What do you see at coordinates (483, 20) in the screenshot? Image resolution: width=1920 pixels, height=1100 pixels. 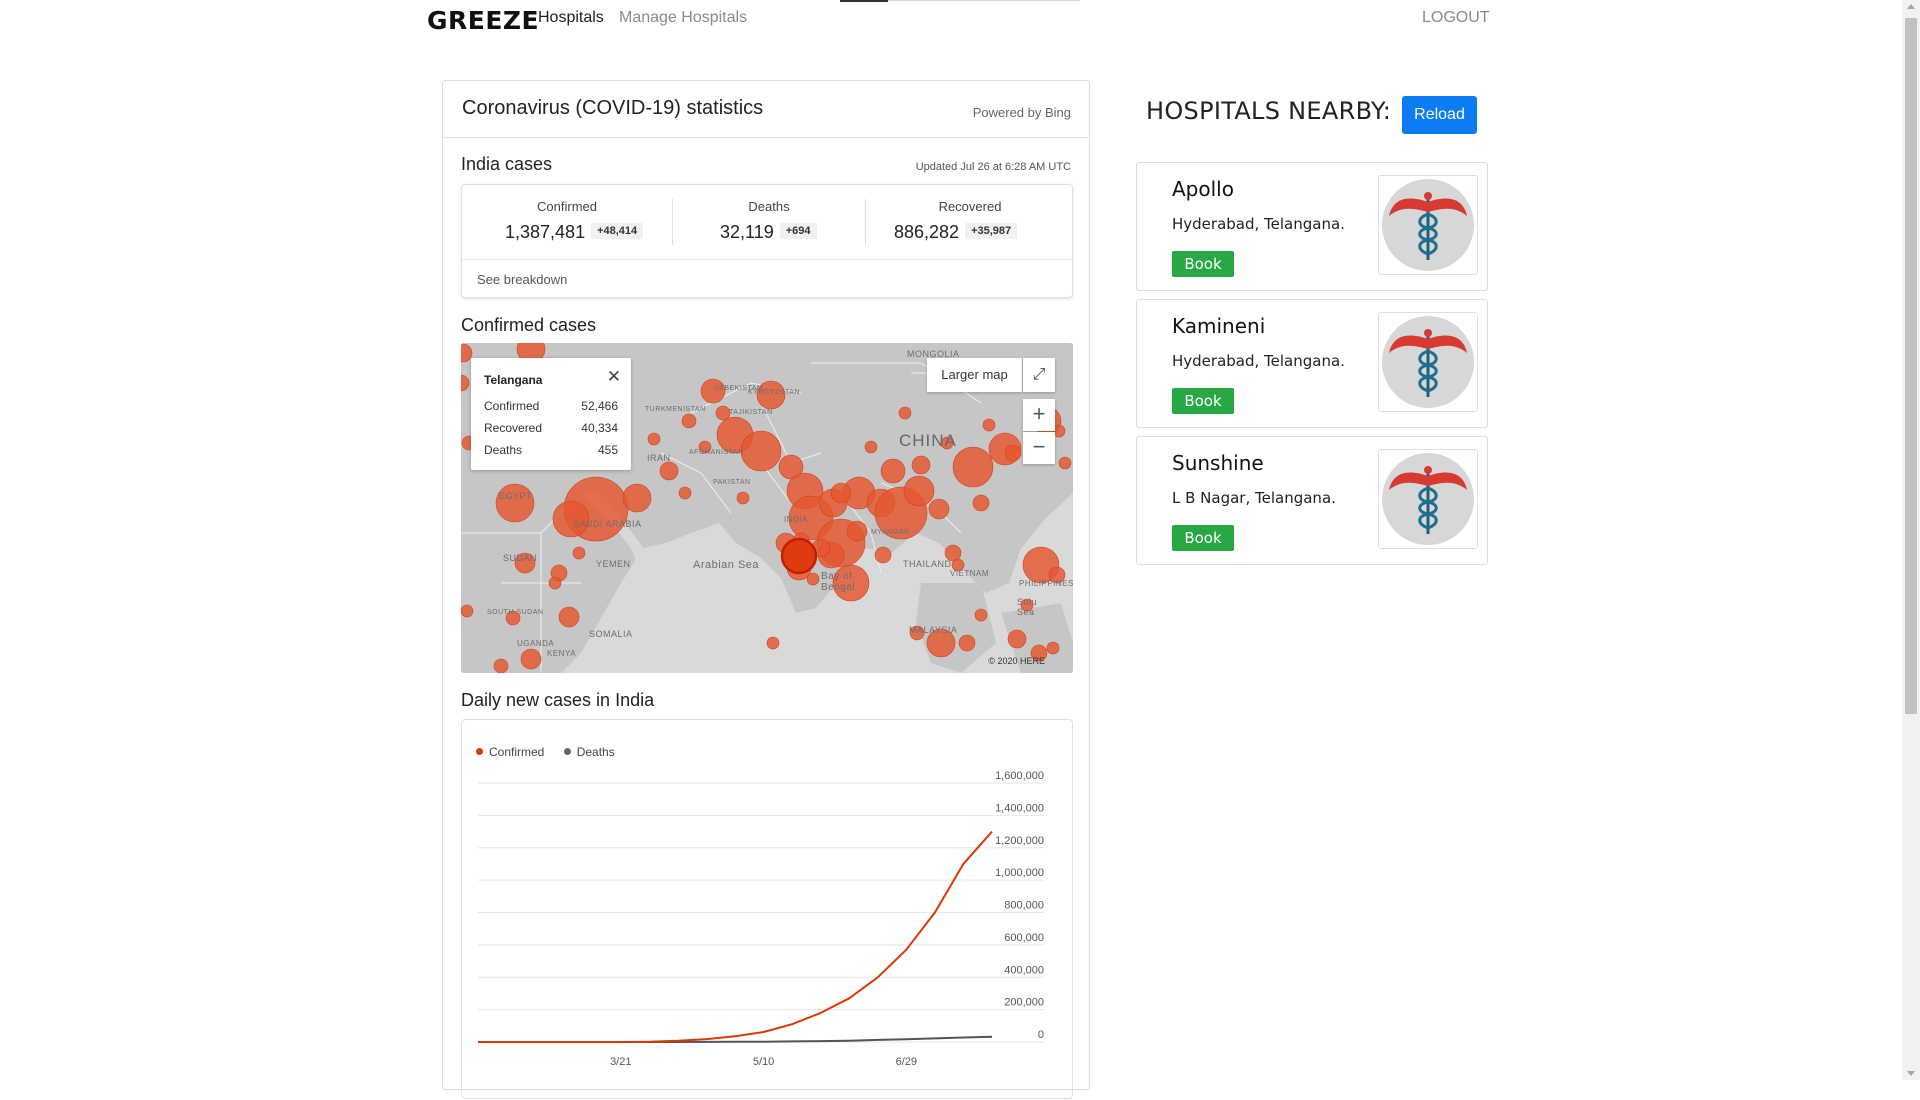 I see `brand-logo: GREEZE` at bounding box center [483, 20].